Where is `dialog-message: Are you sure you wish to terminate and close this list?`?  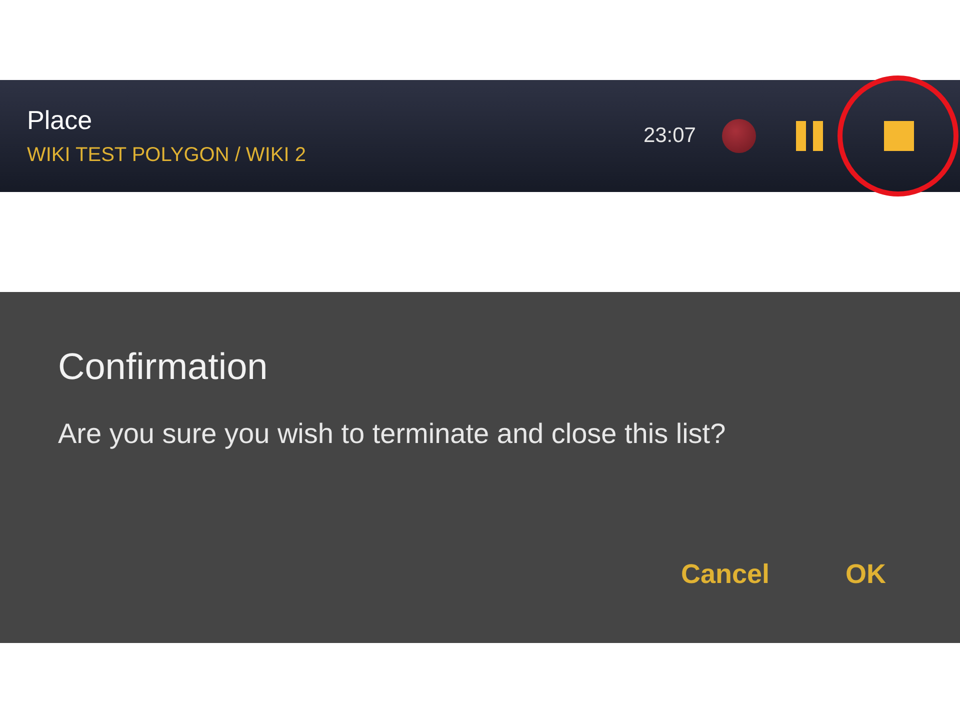
dialog-message: Are you sure you wish to terminate and close this list? is located at coordinates (392, 434).